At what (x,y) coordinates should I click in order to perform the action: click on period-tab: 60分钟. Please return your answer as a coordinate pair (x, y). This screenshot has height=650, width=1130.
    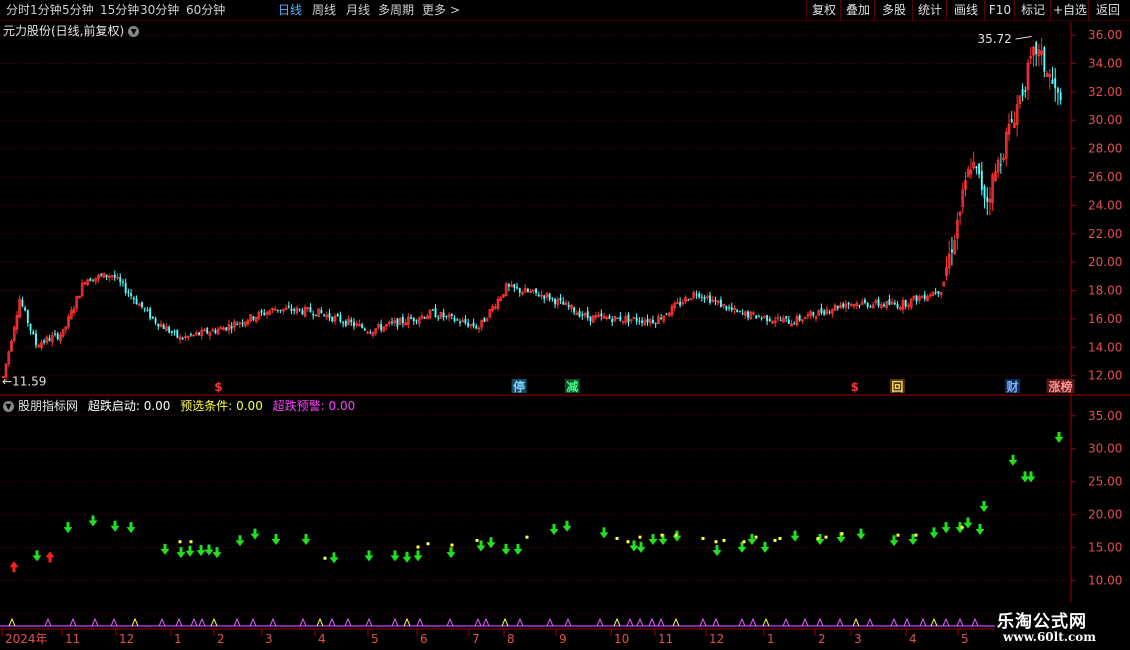
    Looking at the image, I should click on (205, 10).